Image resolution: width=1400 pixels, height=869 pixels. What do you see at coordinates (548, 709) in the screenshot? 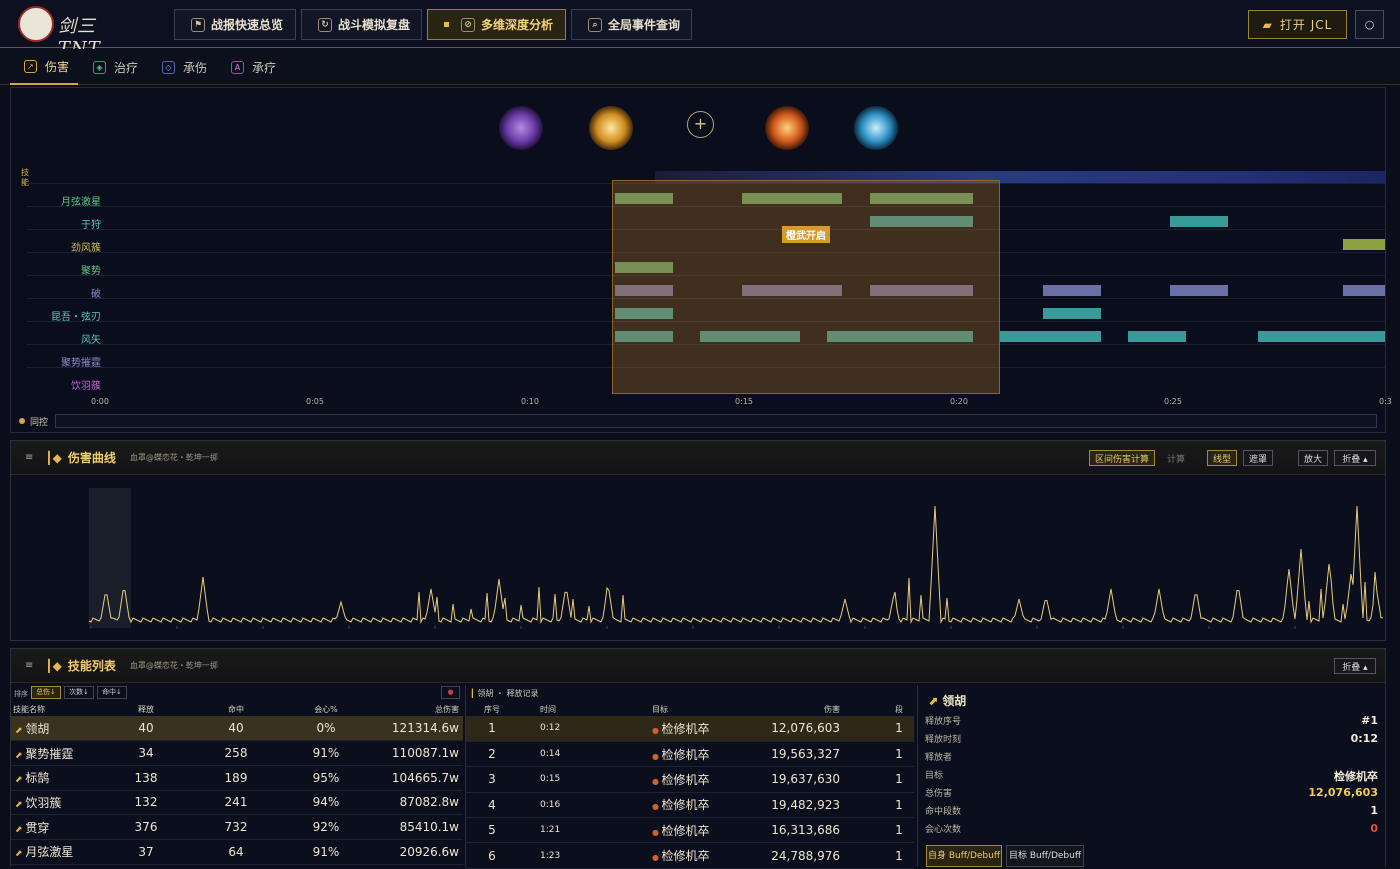
I see `col-time: 时间` at bounding box center [548, 709].